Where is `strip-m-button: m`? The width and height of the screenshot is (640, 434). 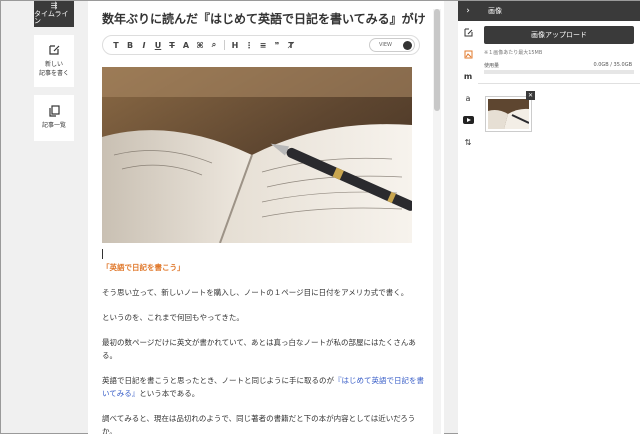 strip-m-button: m is located at coordinates (468, 76).